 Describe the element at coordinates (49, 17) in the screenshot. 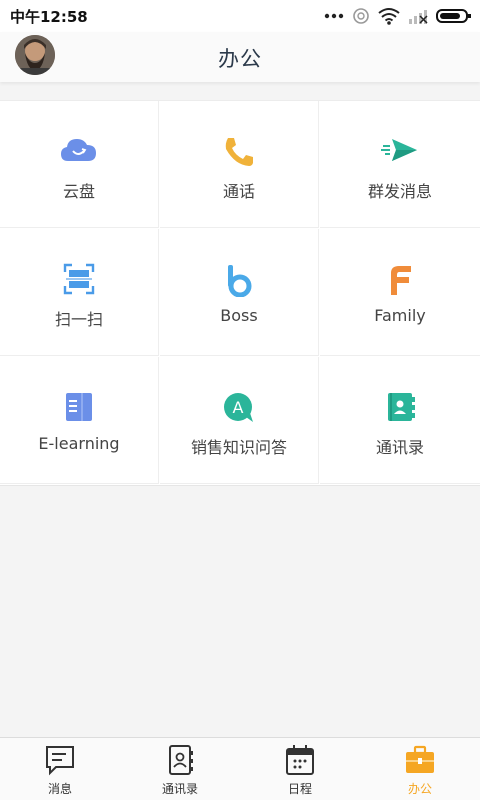

I see `status-time: 中午12:58` at that location.